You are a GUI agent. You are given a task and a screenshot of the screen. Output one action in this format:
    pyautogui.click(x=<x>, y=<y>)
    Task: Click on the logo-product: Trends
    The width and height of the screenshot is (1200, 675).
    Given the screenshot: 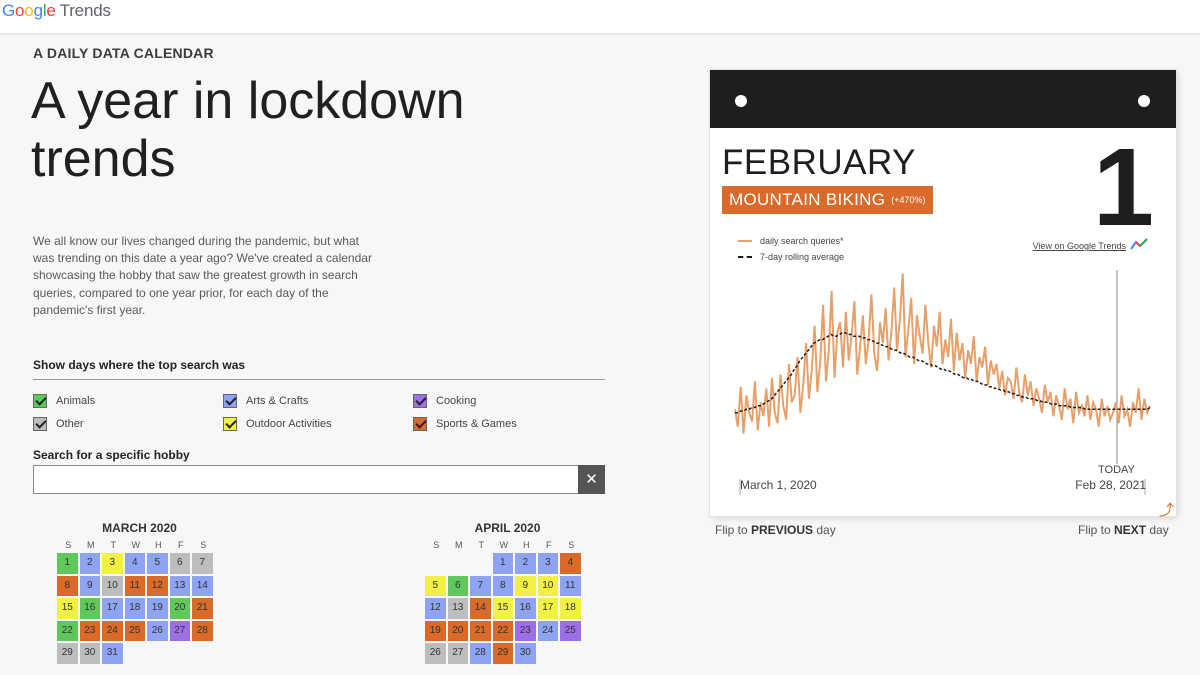 What is the action you would take?
    pyautogui.click(x=85, y=10)
    